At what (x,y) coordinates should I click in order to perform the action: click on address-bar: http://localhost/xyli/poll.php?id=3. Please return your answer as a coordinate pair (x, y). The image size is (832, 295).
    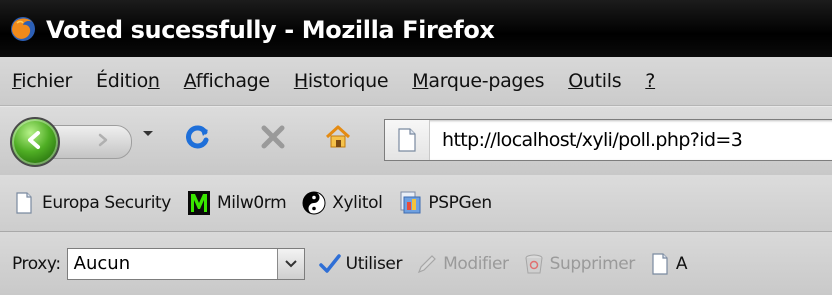
    Looking at the image, I should click on (608, 140).